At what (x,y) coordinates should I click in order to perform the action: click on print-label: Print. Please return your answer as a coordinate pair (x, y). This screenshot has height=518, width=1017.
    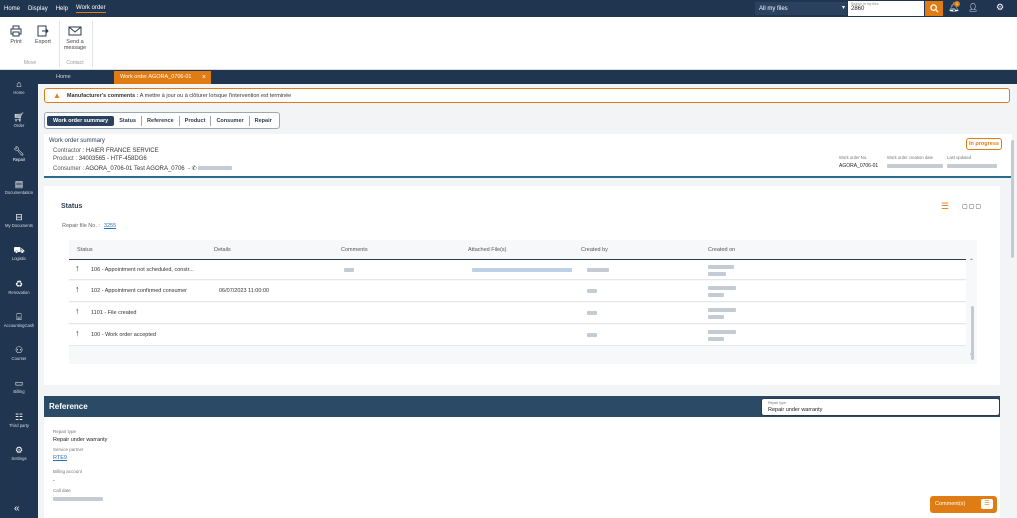
    Looking at the image, I should click on (16, 42).